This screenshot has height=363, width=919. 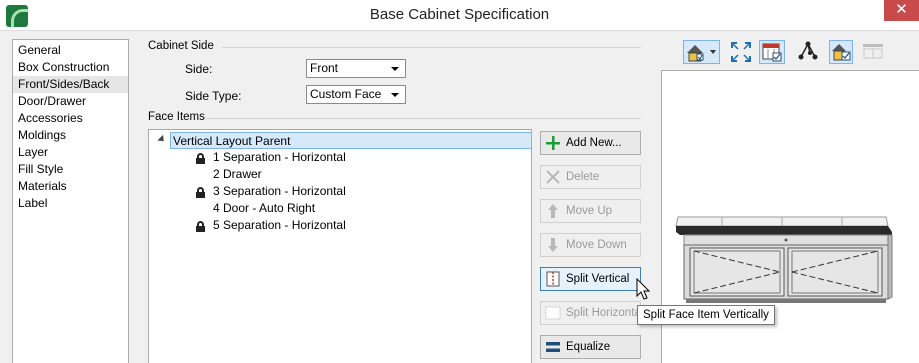 I want to click on fill-window-button, so click(x=741, y=52).